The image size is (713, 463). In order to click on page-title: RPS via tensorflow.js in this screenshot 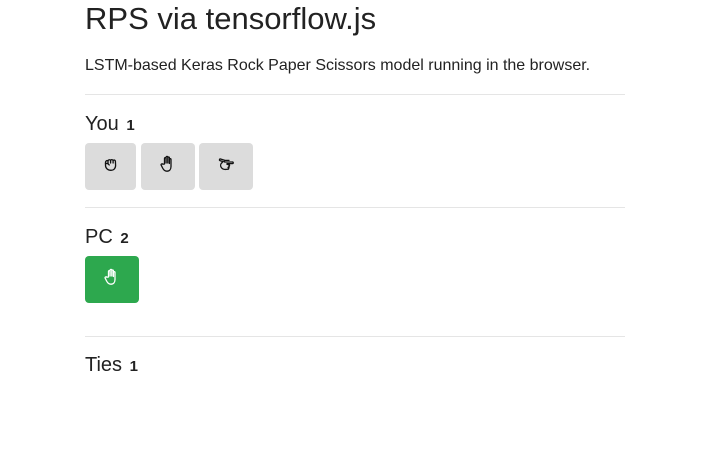, I will do `click(231, 18)`.